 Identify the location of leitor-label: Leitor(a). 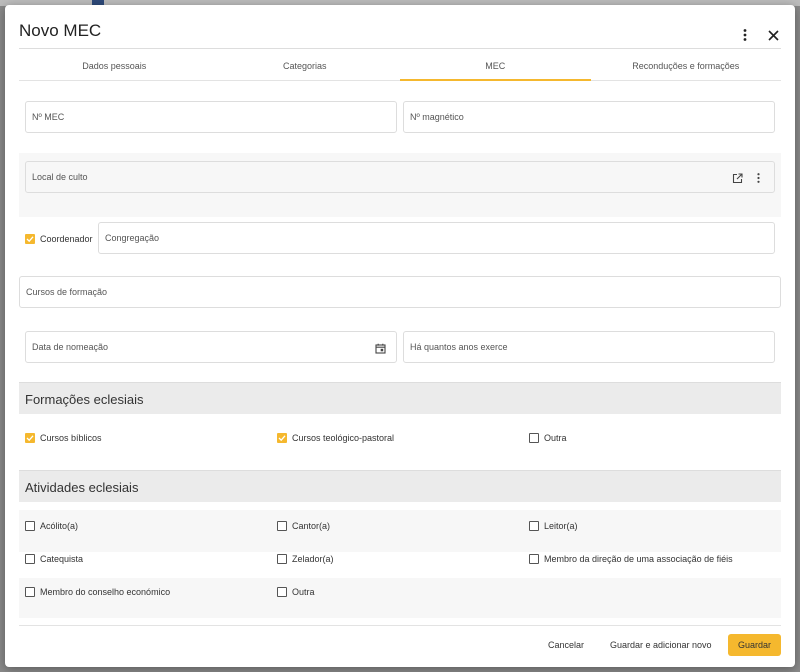
(561, 526).